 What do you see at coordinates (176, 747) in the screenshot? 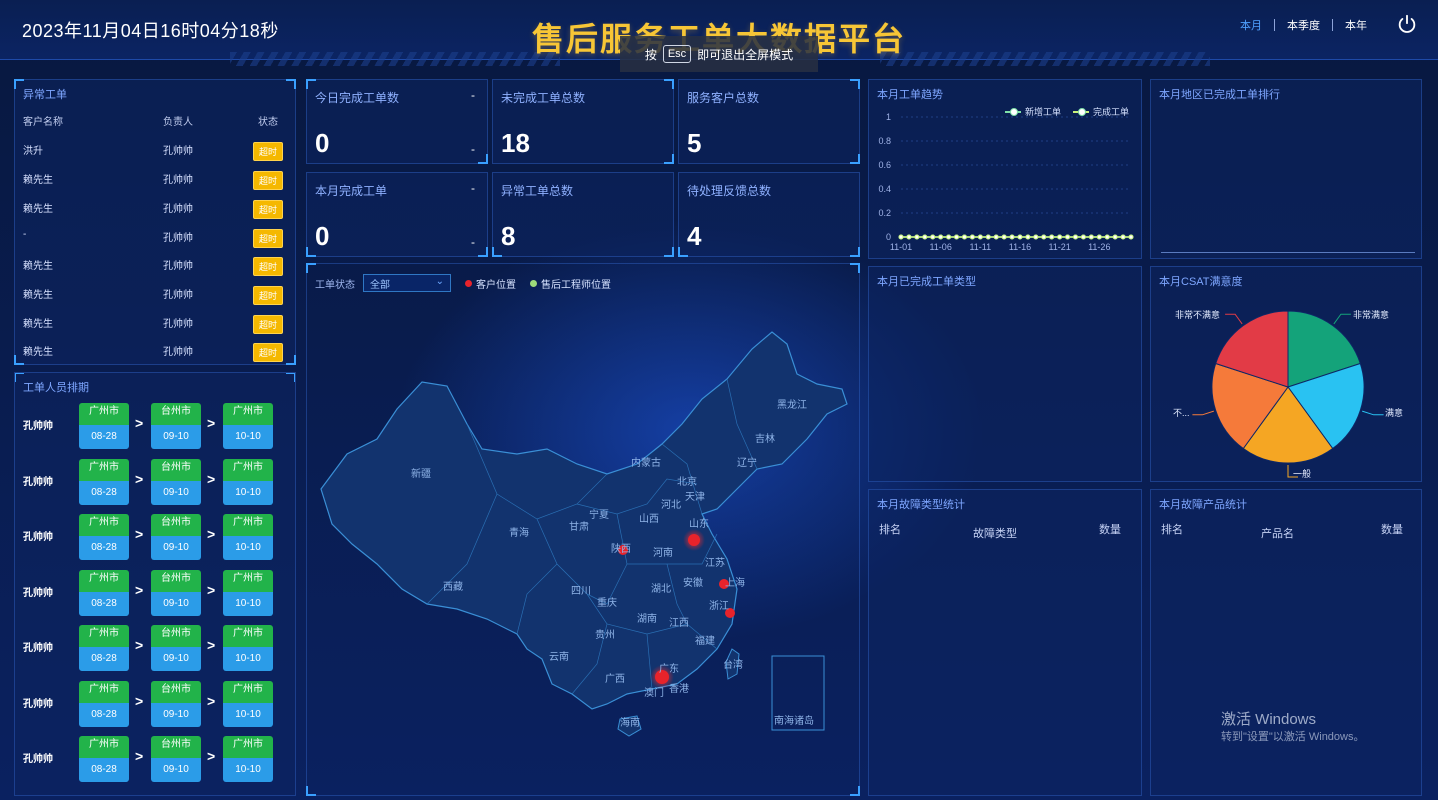
I see `stop-city: 台州市` at bounding box center [176, 747].